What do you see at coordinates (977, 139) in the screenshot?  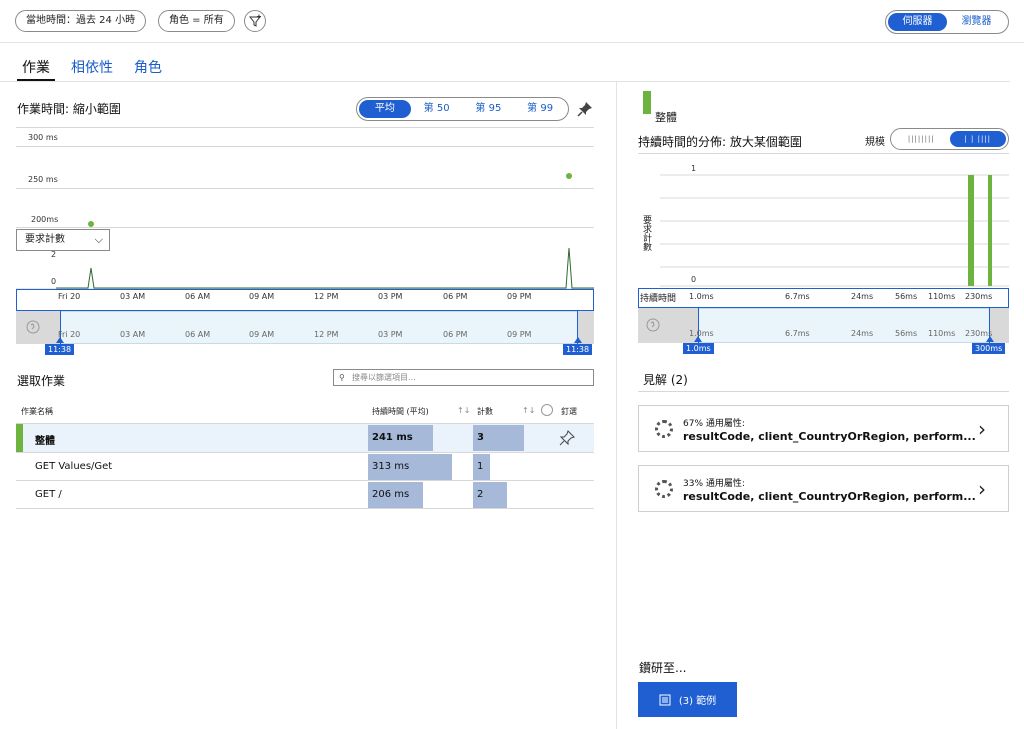 I see `scale-log-option: | | ||||` at bounding box center [977, 139].